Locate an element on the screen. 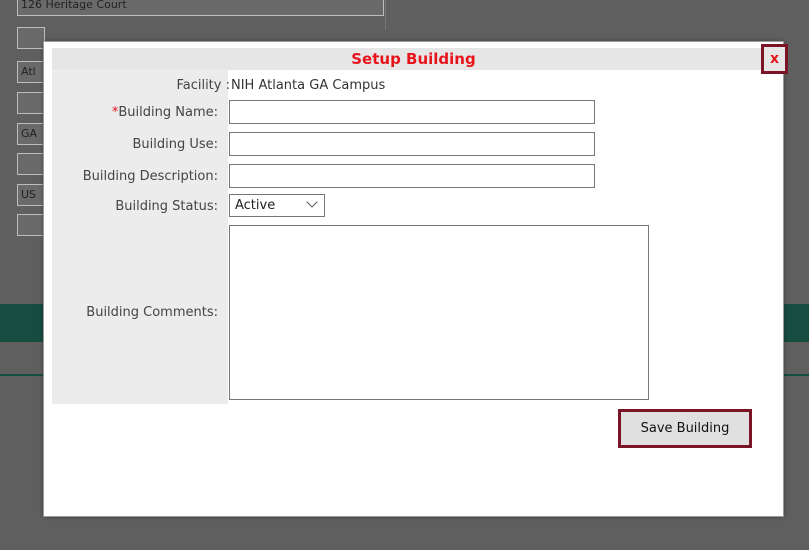 The width and height of the screenshot is (809, 550). building-status-label: Building Status: is located at coordinates (166, 206).